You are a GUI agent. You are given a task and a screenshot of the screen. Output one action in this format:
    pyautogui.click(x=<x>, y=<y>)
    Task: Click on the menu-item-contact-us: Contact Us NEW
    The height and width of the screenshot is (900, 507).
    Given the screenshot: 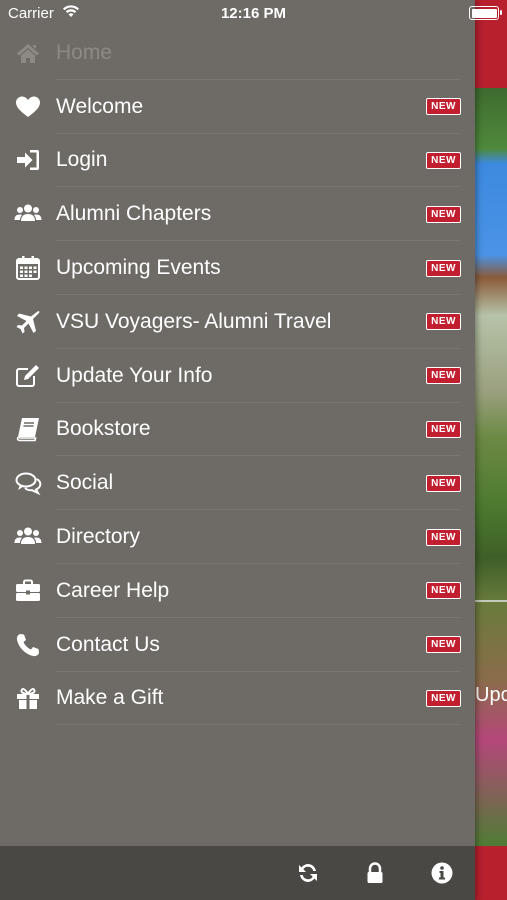 What is the action you would take?
    pyautogui.click(x=237, y=645)
    